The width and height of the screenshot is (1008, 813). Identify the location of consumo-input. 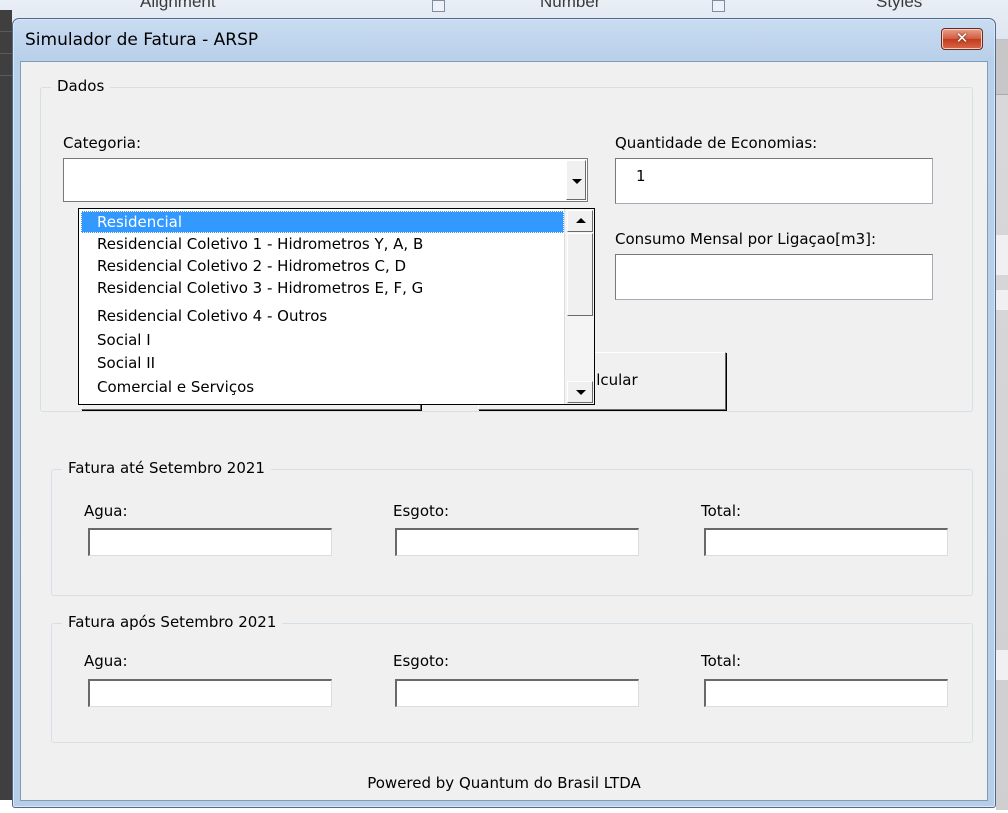
(774, 277).